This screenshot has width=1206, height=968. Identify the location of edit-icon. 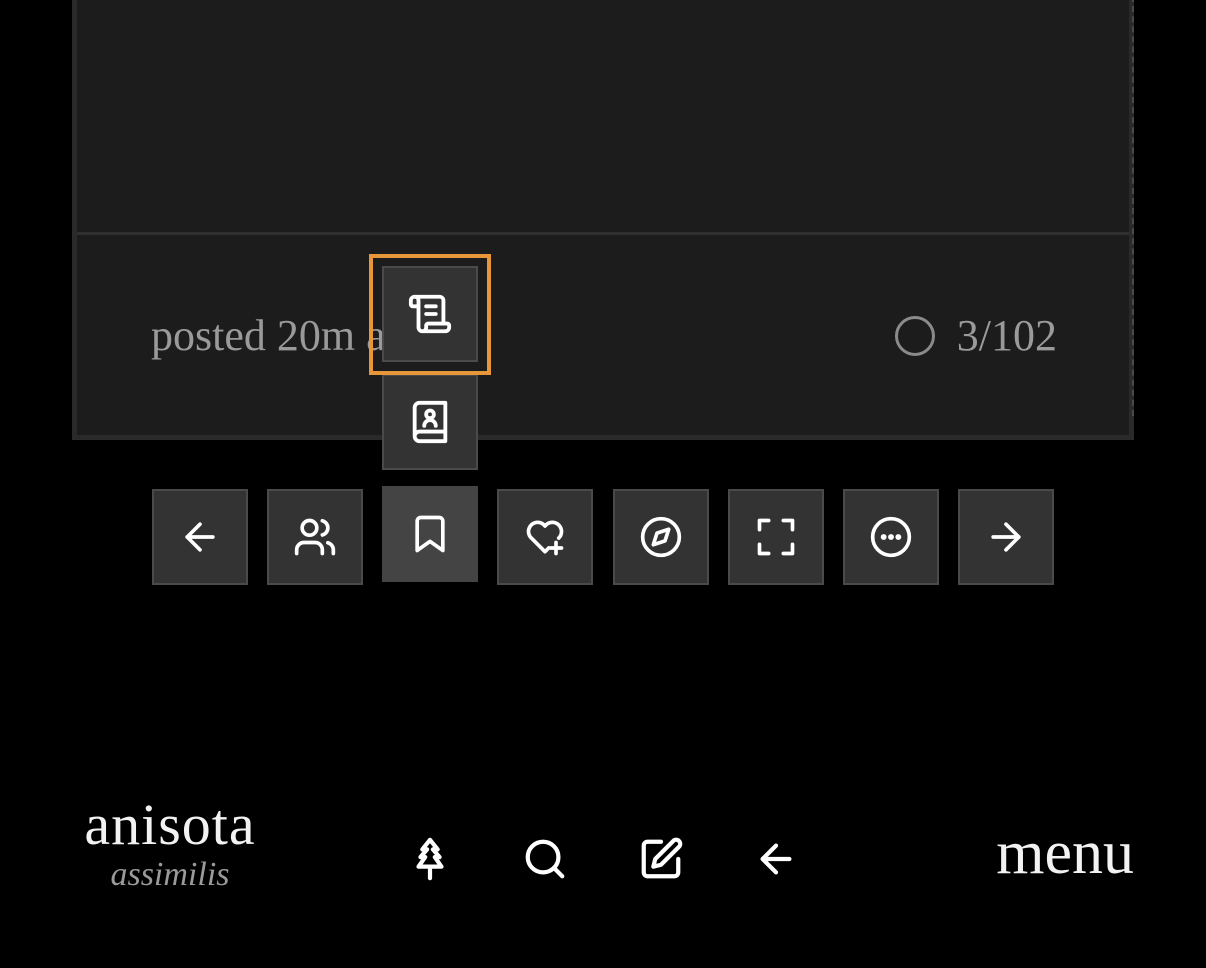
(662, 858).